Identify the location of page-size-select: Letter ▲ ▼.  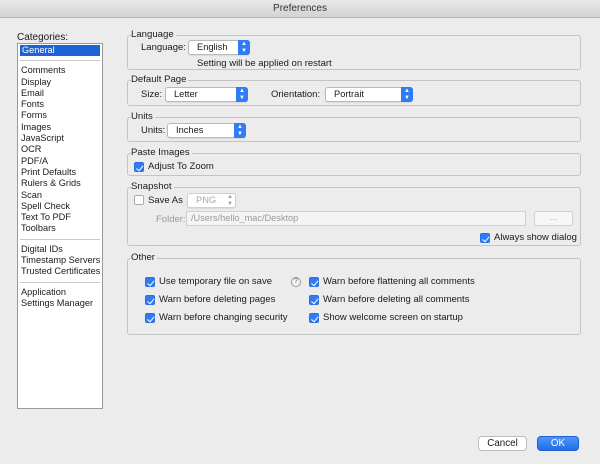
(206, 94).